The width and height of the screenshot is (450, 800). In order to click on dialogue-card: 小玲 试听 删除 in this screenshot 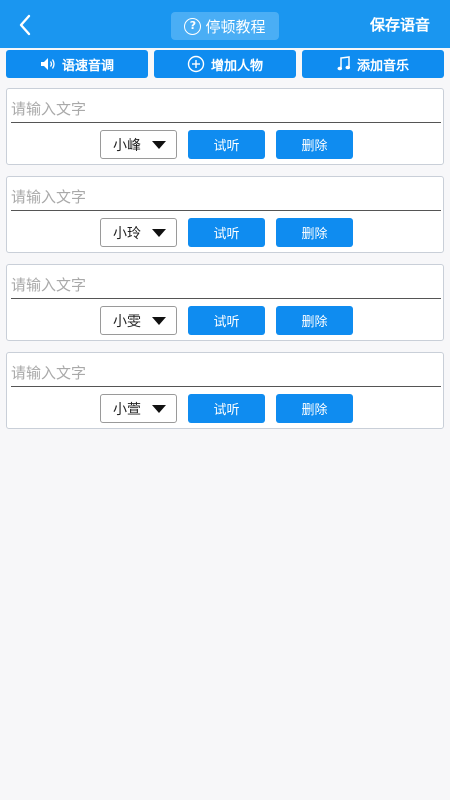, I will do `click(225, 214)`.